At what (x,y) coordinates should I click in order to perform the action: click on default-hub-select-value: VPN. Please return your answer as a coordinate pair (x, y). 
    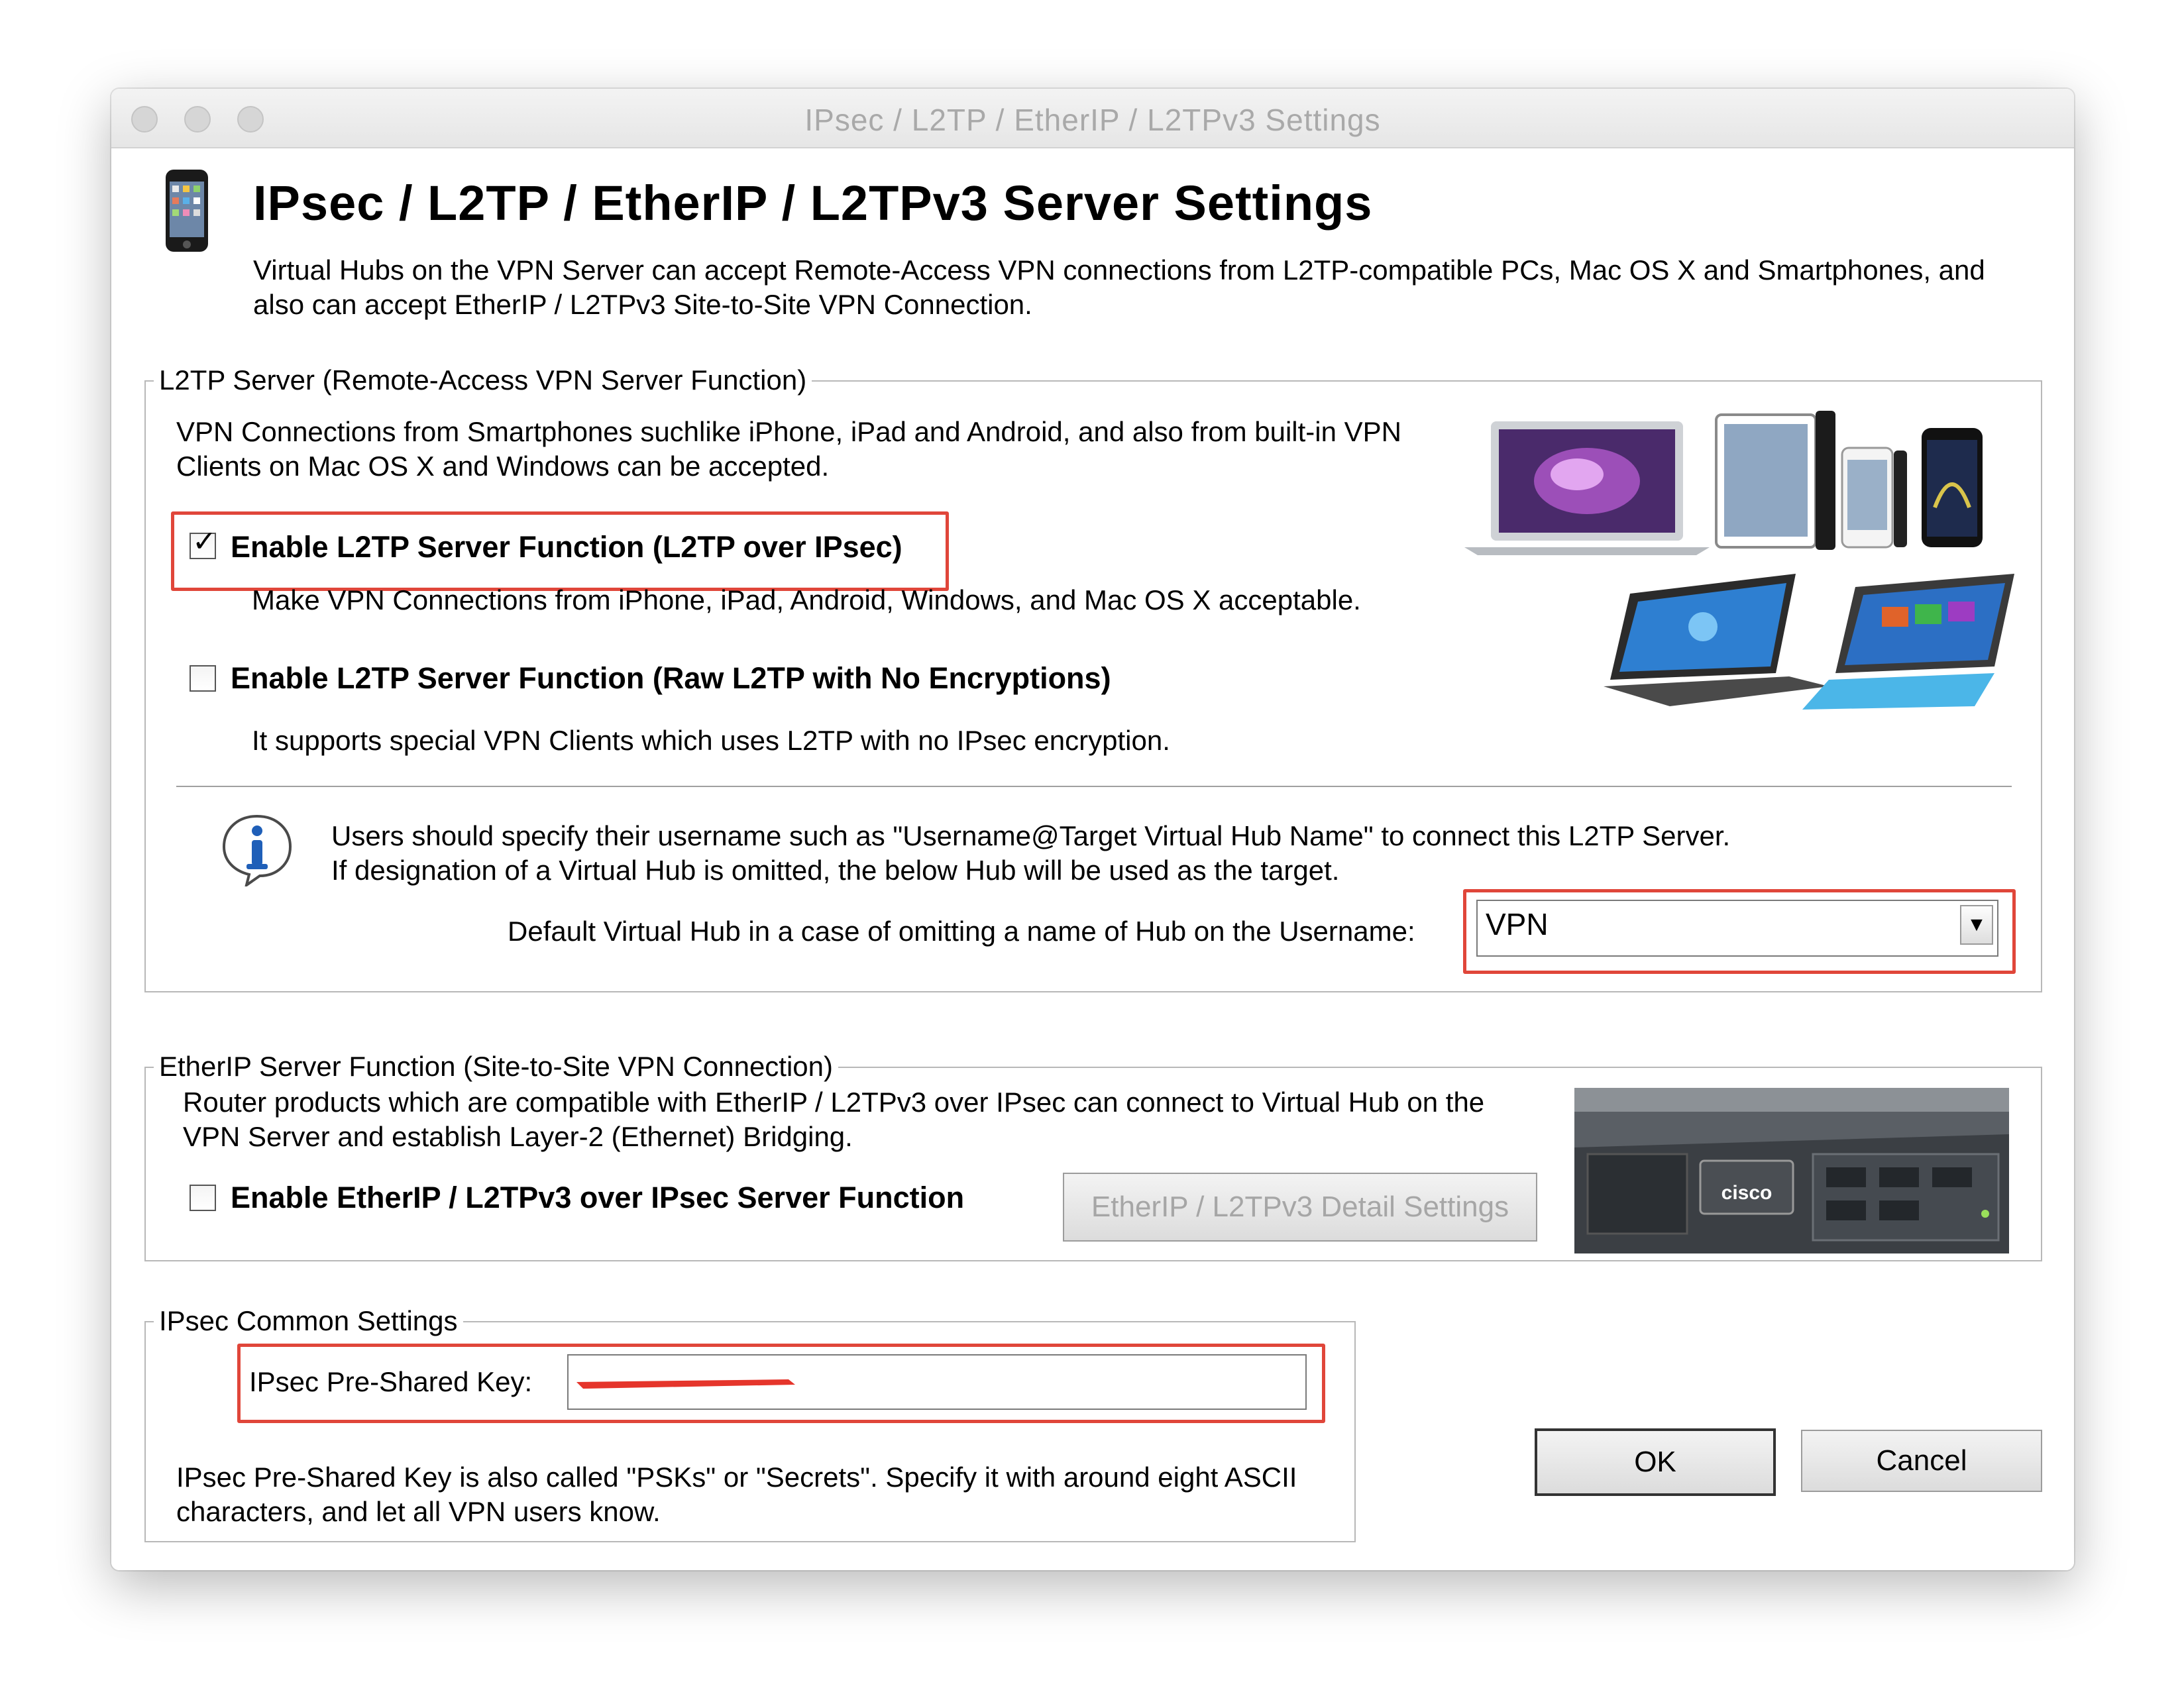
    Looking at the image, I should click on (1518, 924).